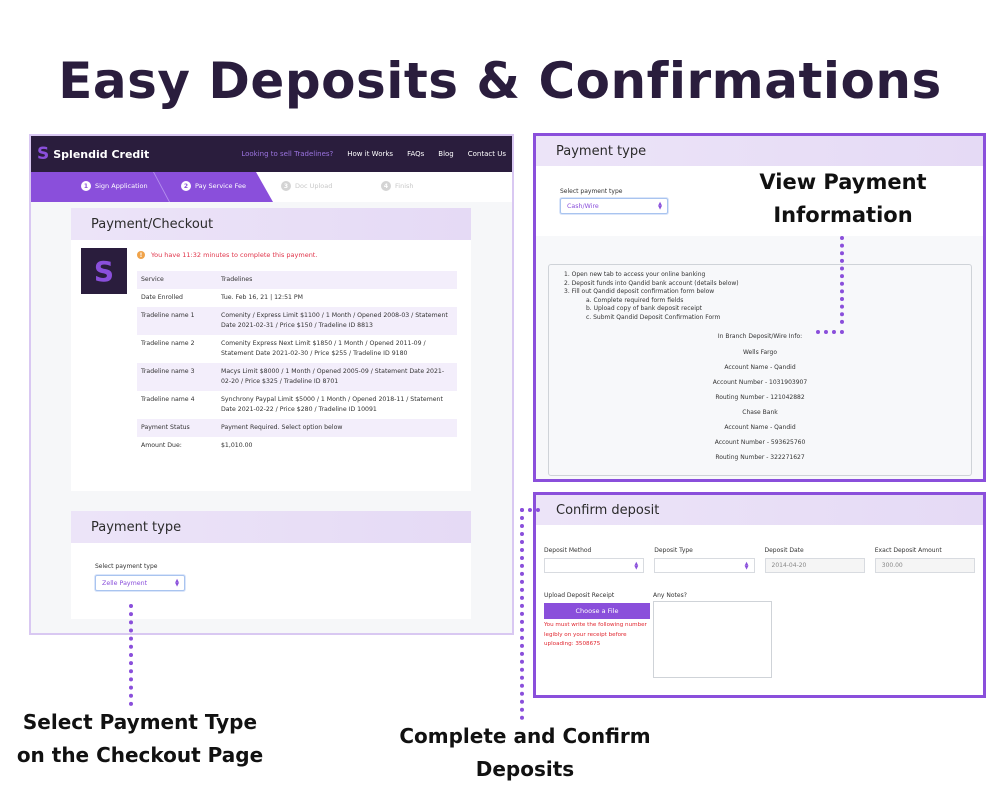 Image resolution: width=1000 pixels, height=800 pixels. I want to click on table-row: Amount Due: $1,010.00, so click(297, 446).